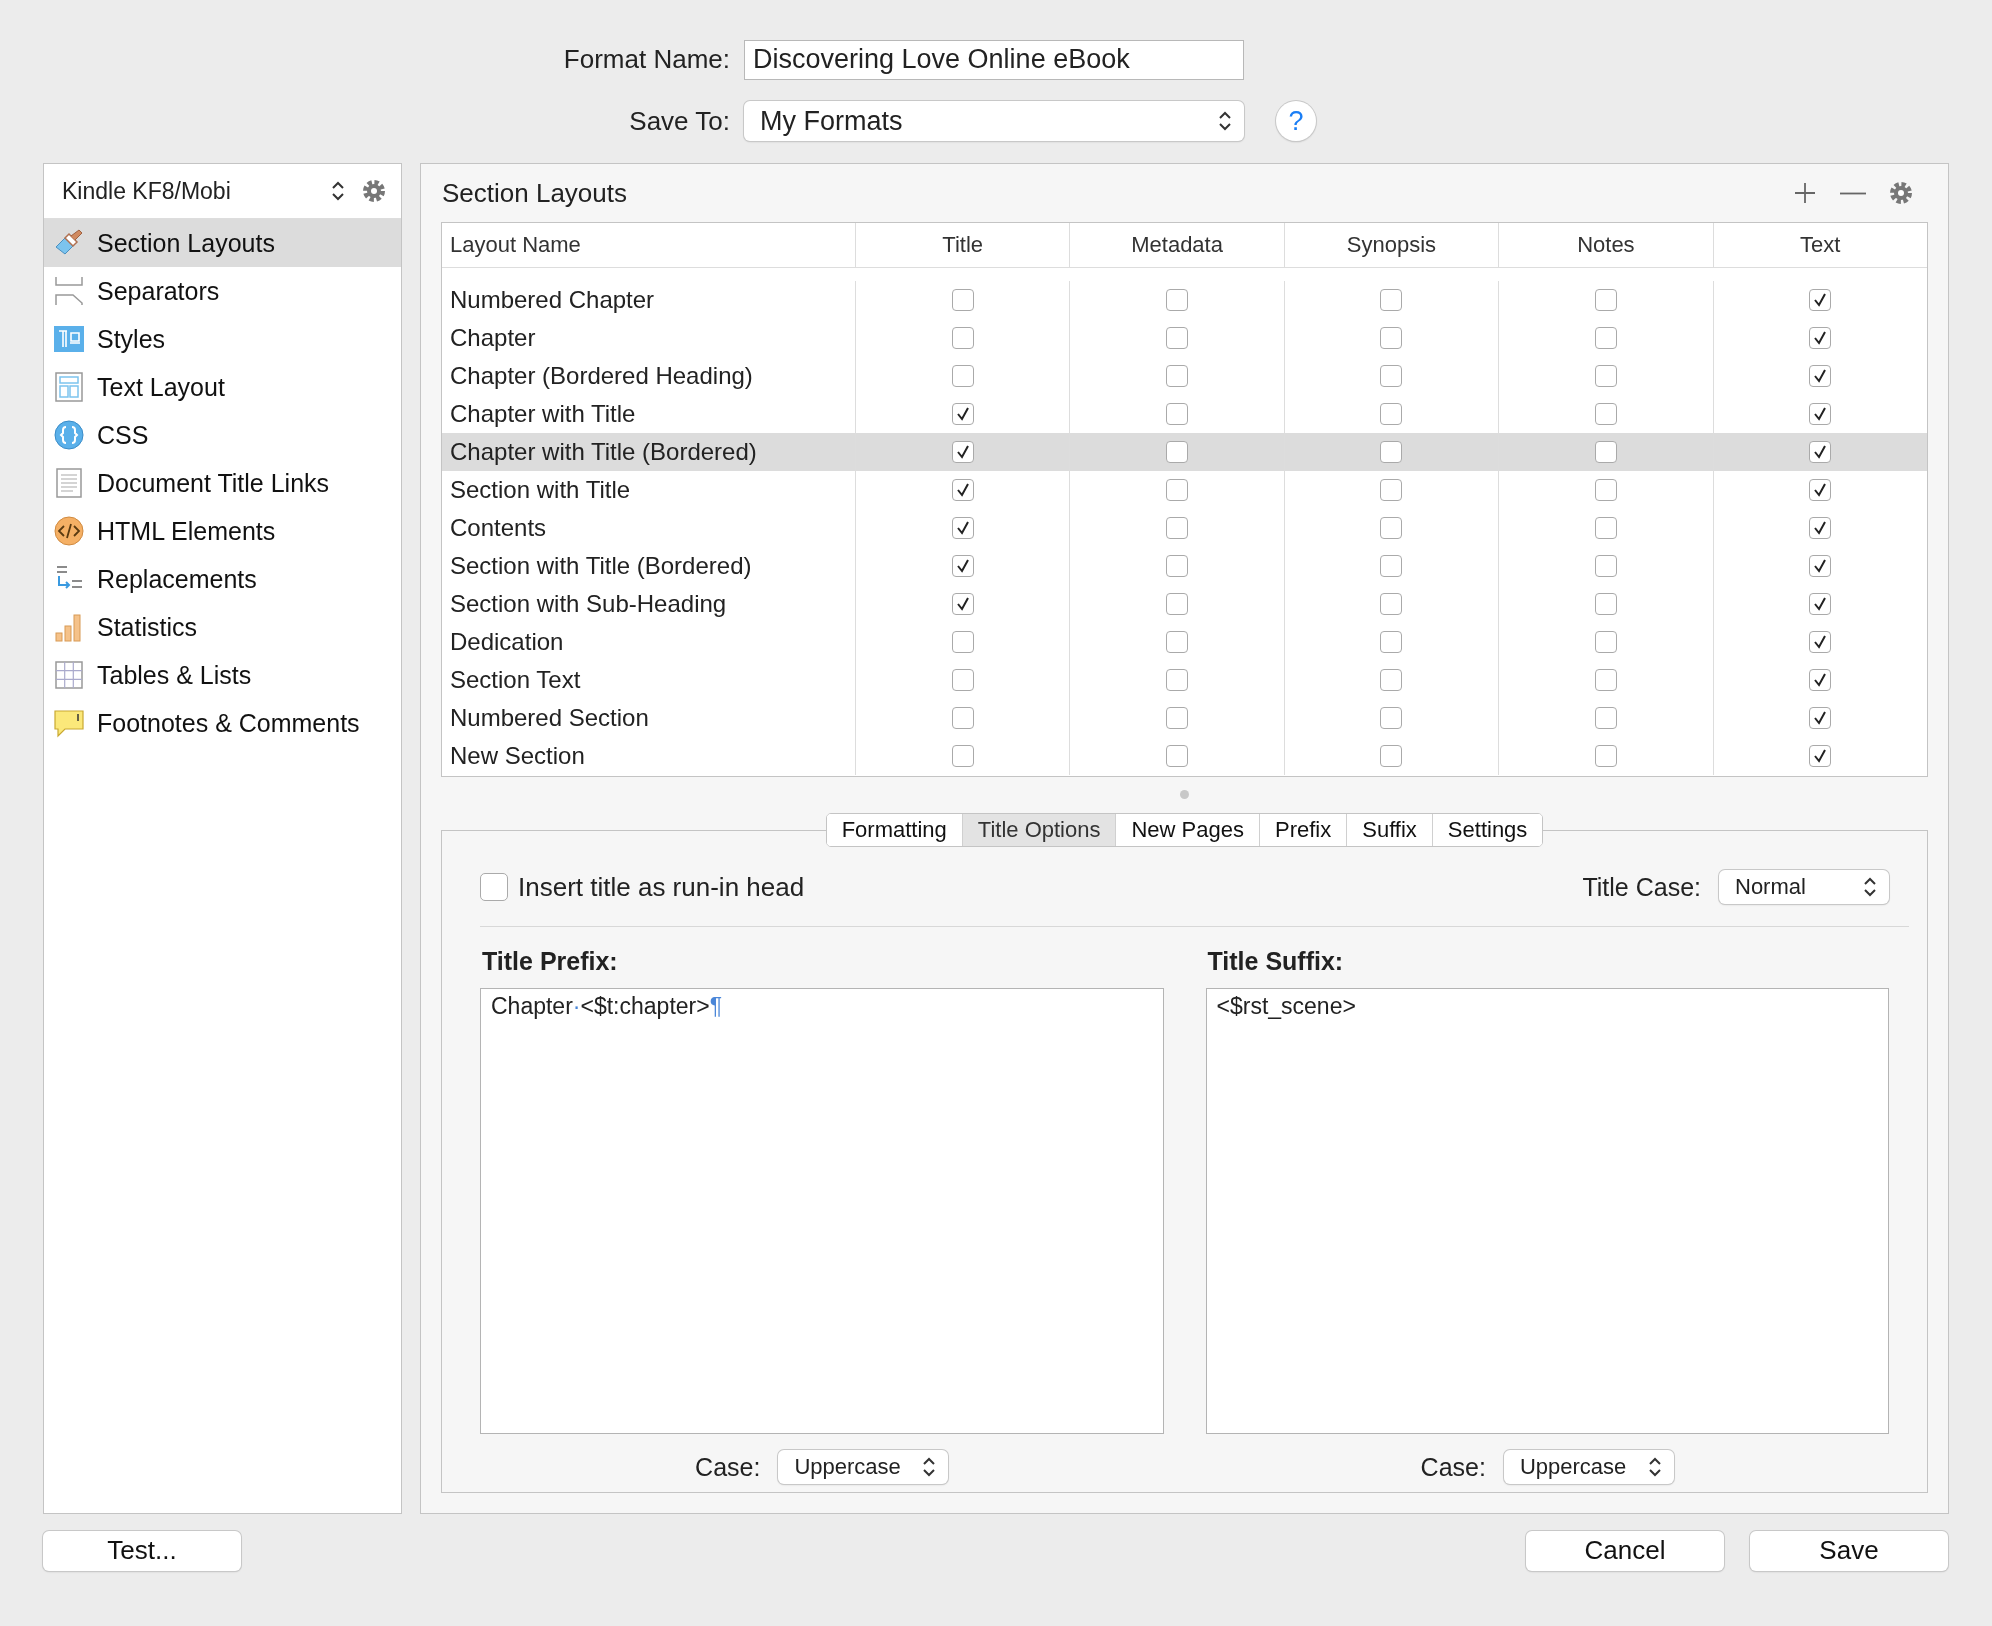 The image size is (1992, 1626). Describe the element at coordinates (994, 59) in the screenshot. I see `format-name-field: Discovering Love Online eBook` at that location.